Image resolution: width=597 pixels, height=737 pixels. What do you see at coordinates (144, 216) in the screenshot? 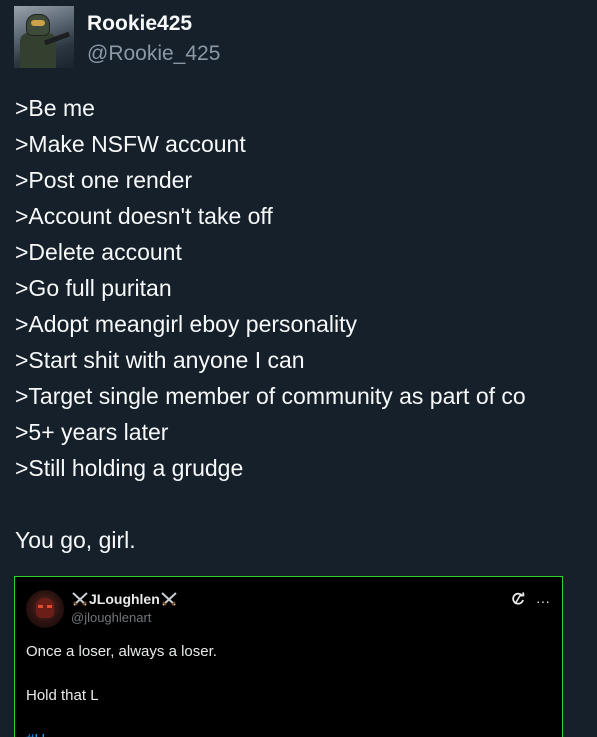
I see `tweet-line: >Account doesn't take off` at bounding box center [144, 216].